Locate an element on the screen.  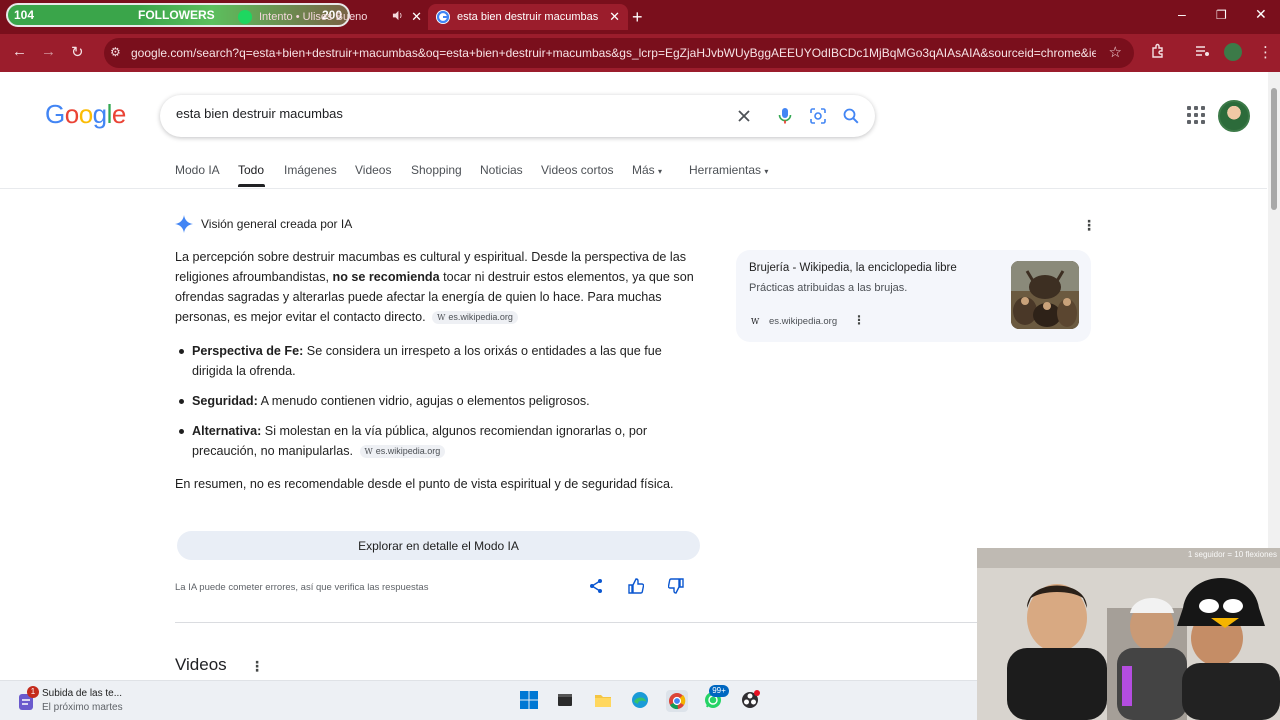
voice-search-mic-icon is located at coordinates (785, 116).